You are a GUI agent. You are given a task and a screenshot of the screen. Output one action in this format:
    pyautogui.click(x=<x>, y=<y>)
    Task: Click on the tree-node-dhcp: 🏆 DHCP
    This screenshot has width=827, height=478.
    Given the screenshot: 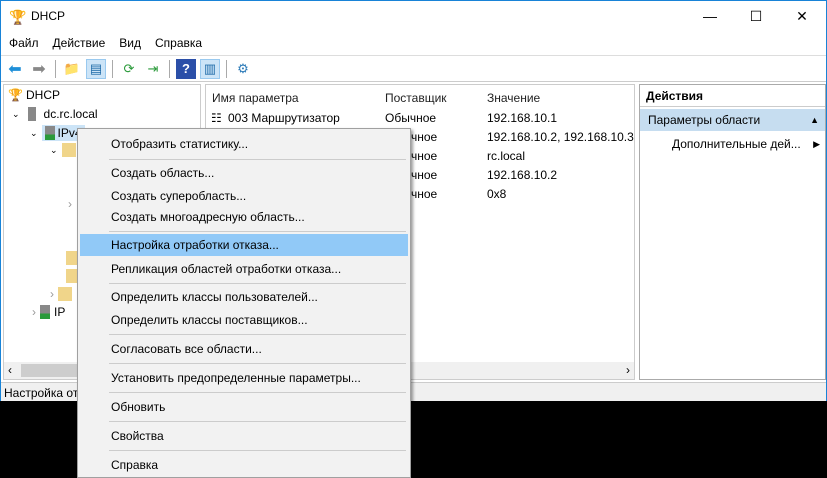 What is the action you would take?
    pyautogui.click(x=34, y=95)
    